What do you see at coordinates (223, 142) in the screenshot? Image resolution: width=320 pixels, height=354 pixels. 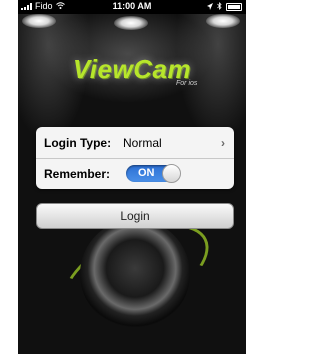 I see `chevron-right-icon: ›` at bounding box center [223, 142].